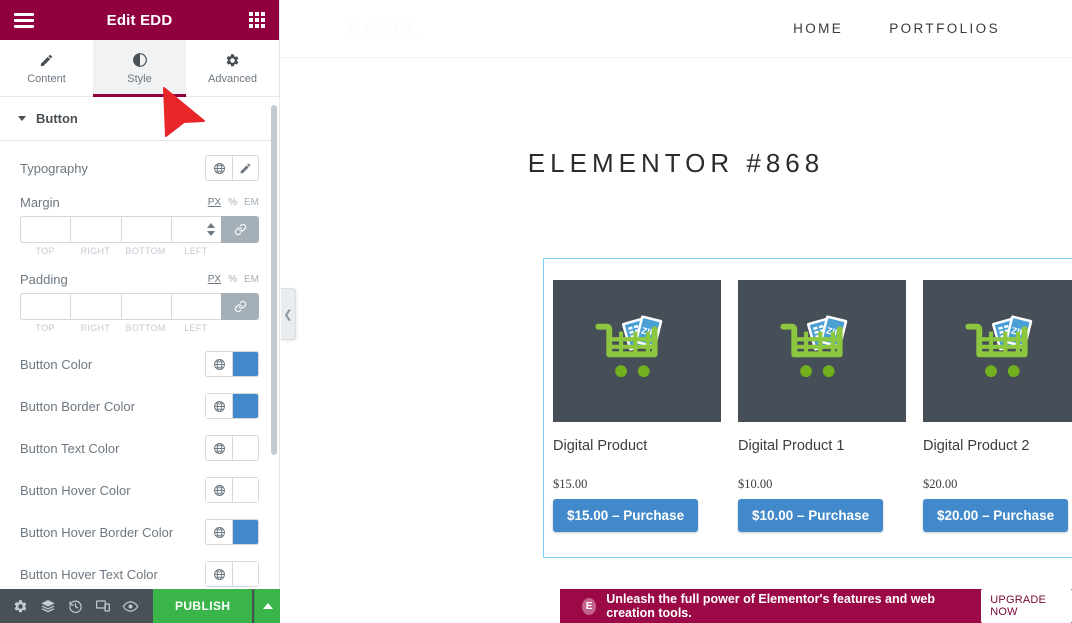  Describe the element at coordinates (44, 279) in the screenshot. I see `padding-label: Padding` at that location.